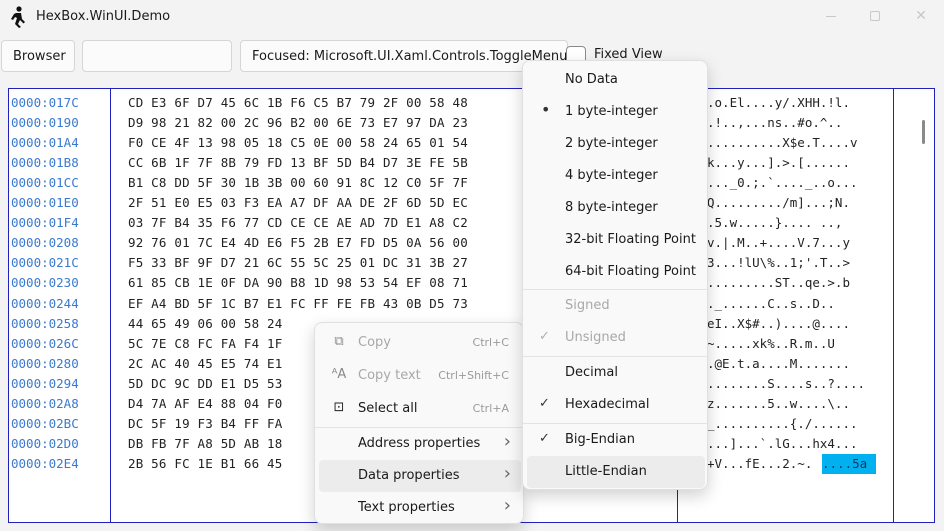 The width and height of the screenshot is (944, 531). What do you see at coordinates (420, 376) in the screenshot?
I see `menu-item-copy-text: ᴬA Copy text Ctrl+Shift+C` at bounding box center [420, 376].